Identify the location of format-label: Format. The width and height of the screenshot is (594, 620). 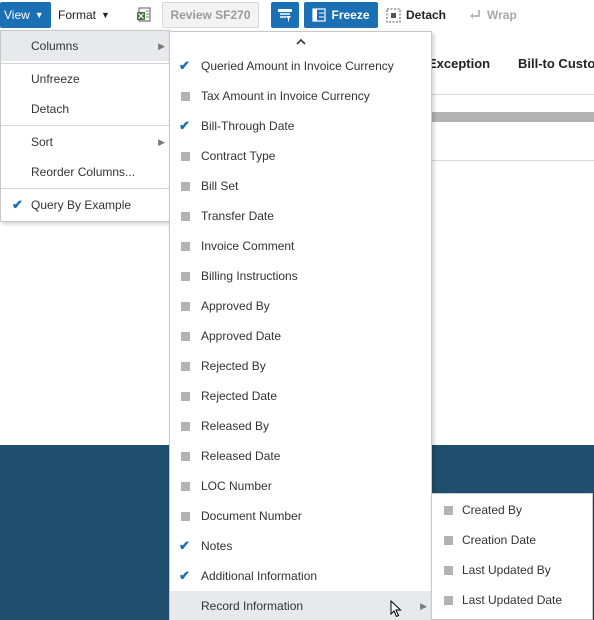
(77, 15).